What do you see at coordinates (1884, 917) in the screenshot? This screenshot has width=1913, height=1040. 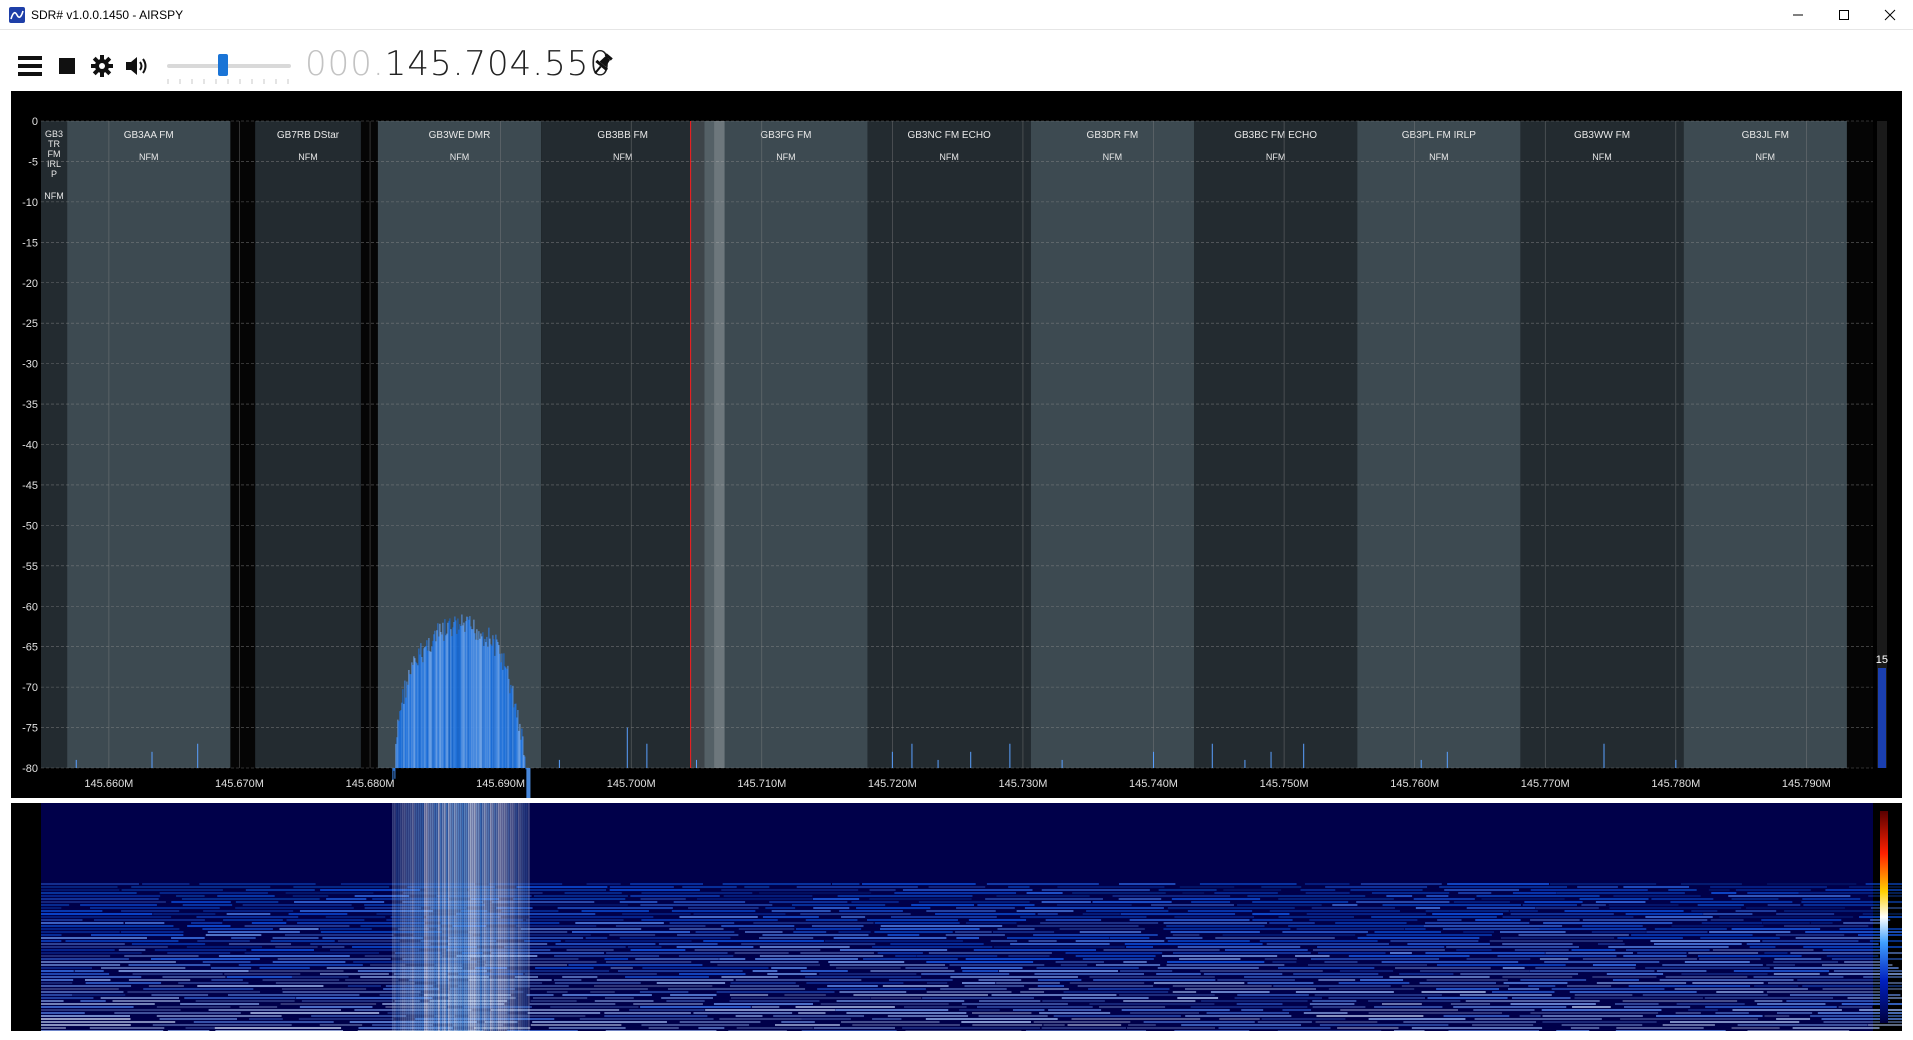 I see `waterfall-colormap-bar` at bounding box center [1884, 917].